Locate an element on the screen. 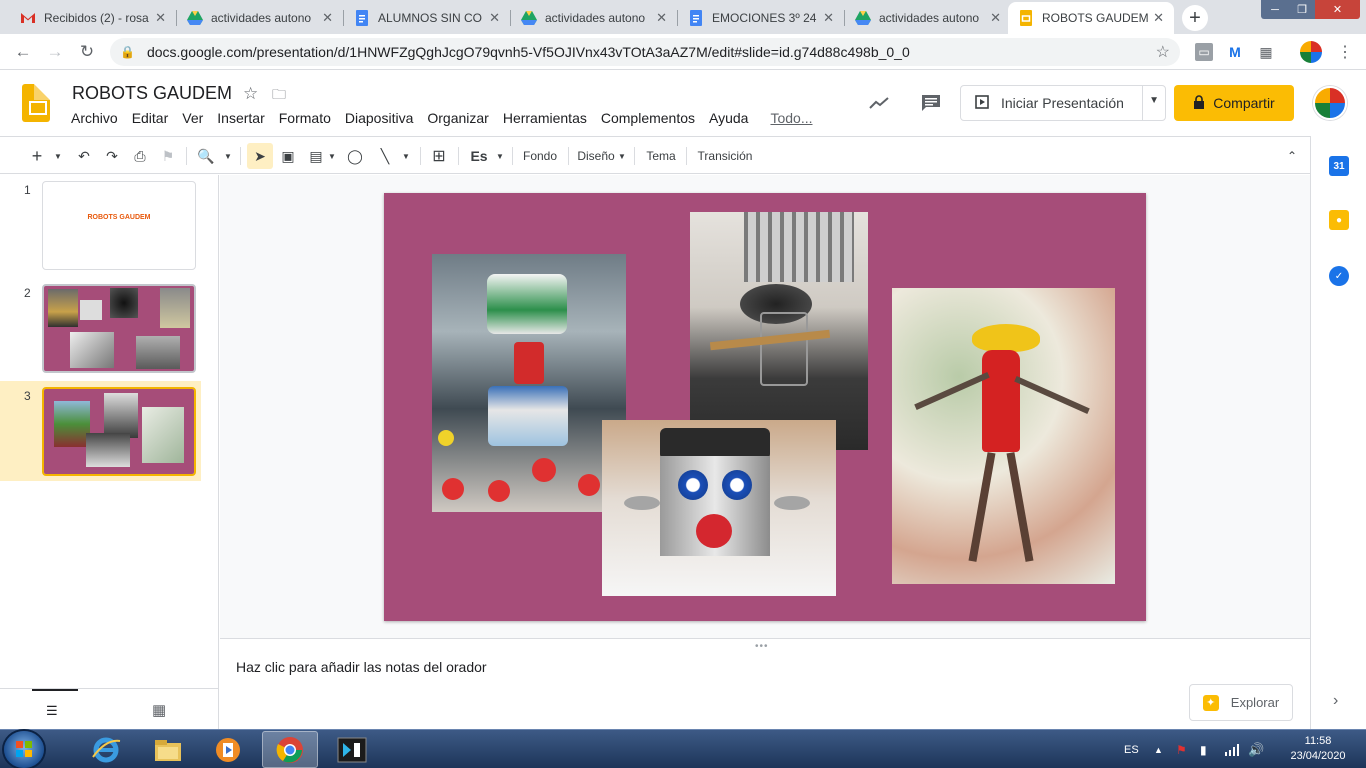 The image size is (1366, 768). menu-insertar: Insertar is located at coordinates (240, 118).